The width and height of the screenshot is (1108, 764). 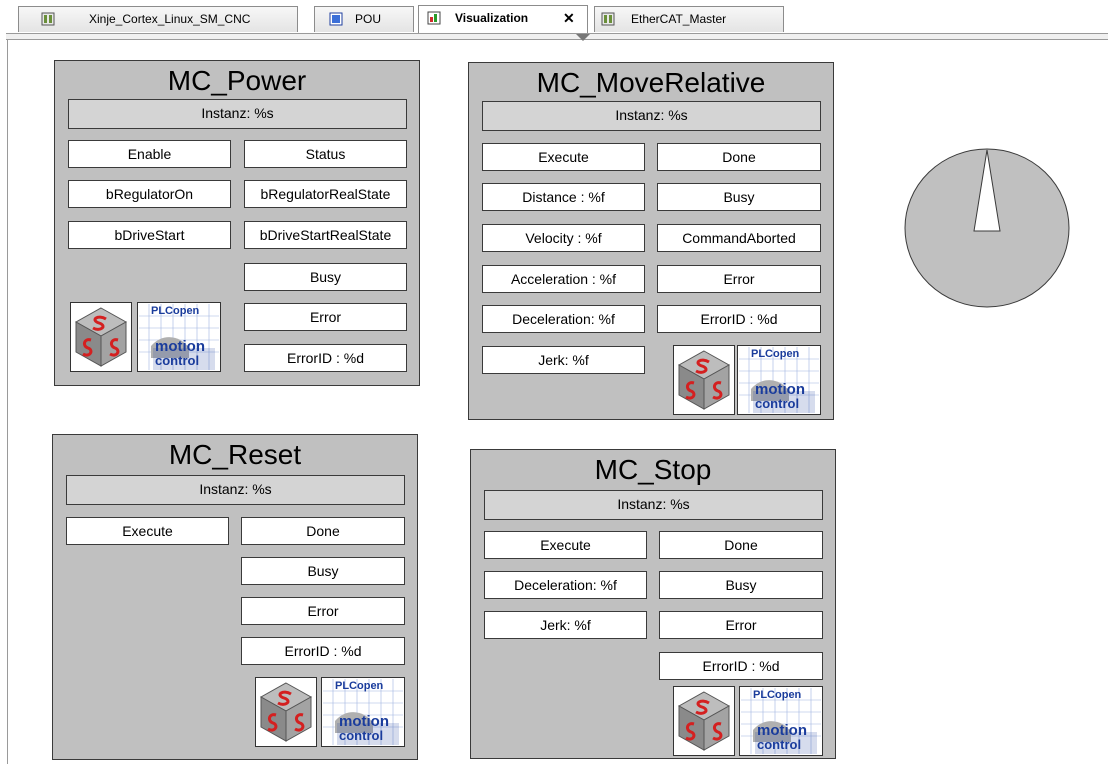 I want to click on input-velocity: Velocity : %f, so click(x=563, y=238).